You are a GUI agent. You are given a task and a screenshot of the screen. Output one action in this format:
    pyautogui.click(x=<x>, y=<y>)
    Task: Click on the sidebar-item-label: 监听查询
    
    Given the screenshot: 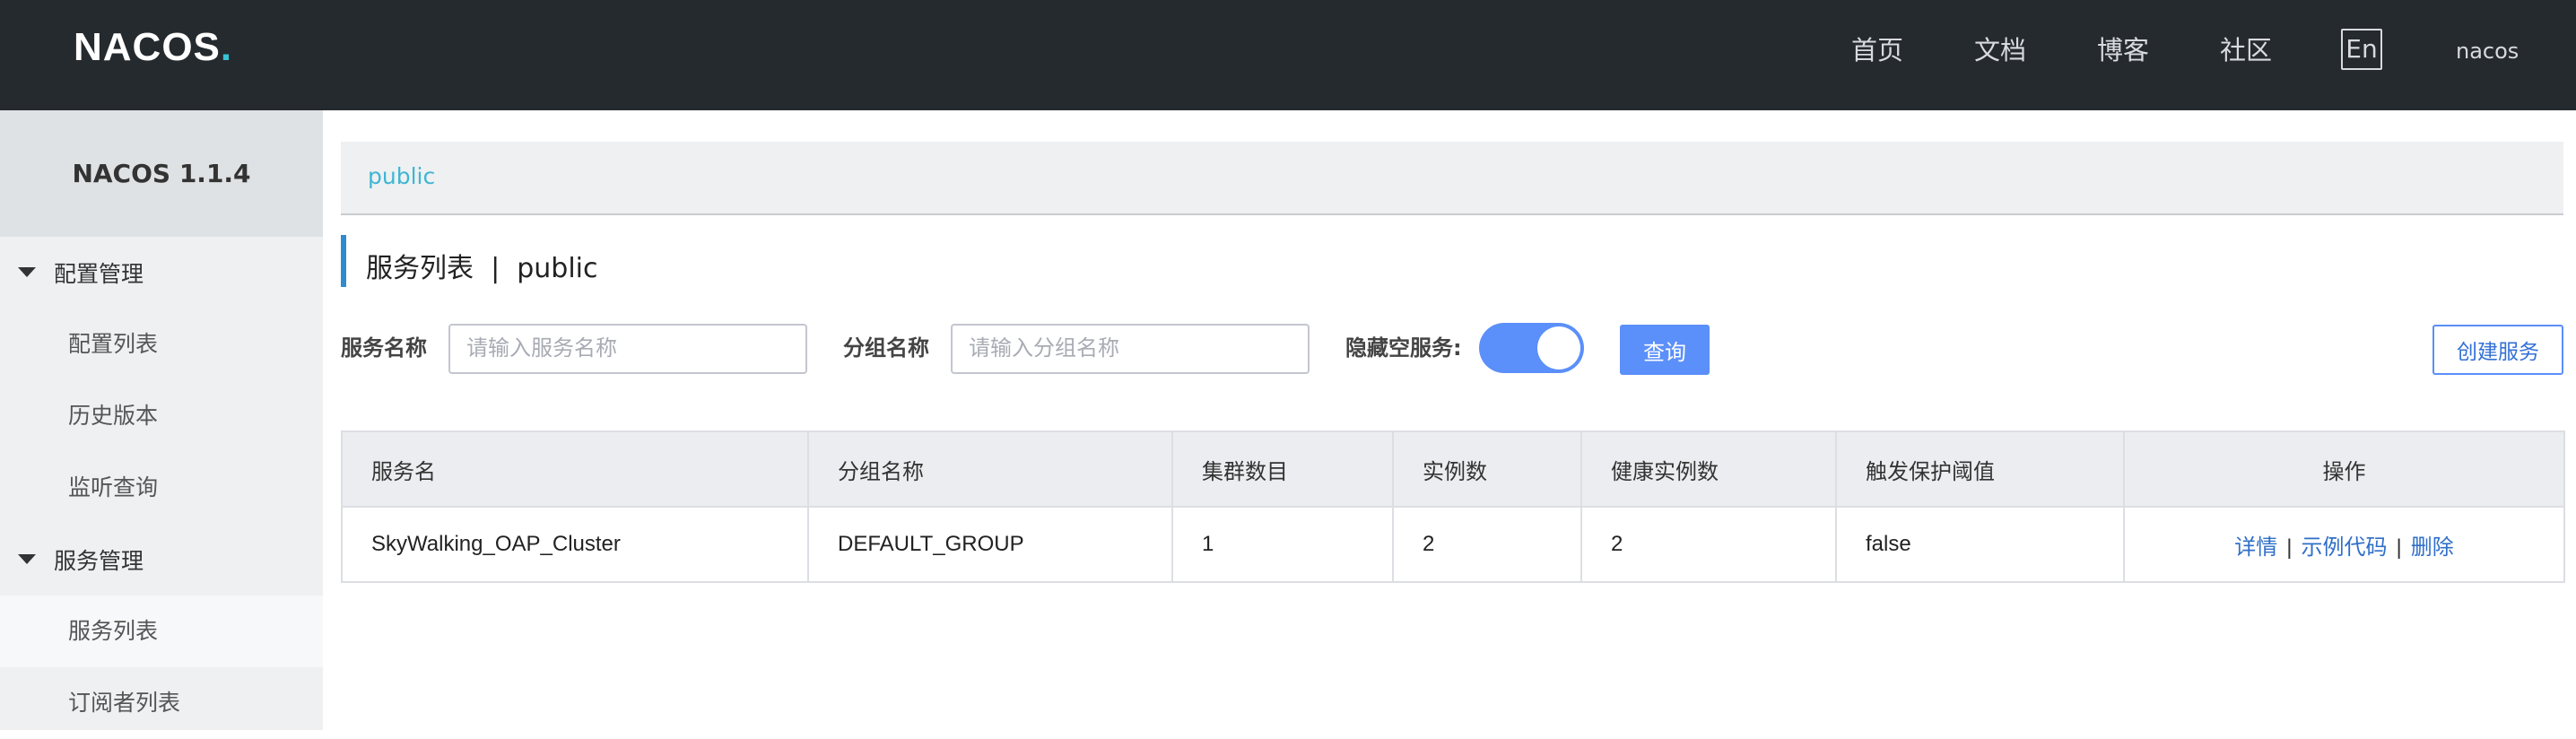 What is the action you would take?
    pyautogui.click(x=113, y=487)
    